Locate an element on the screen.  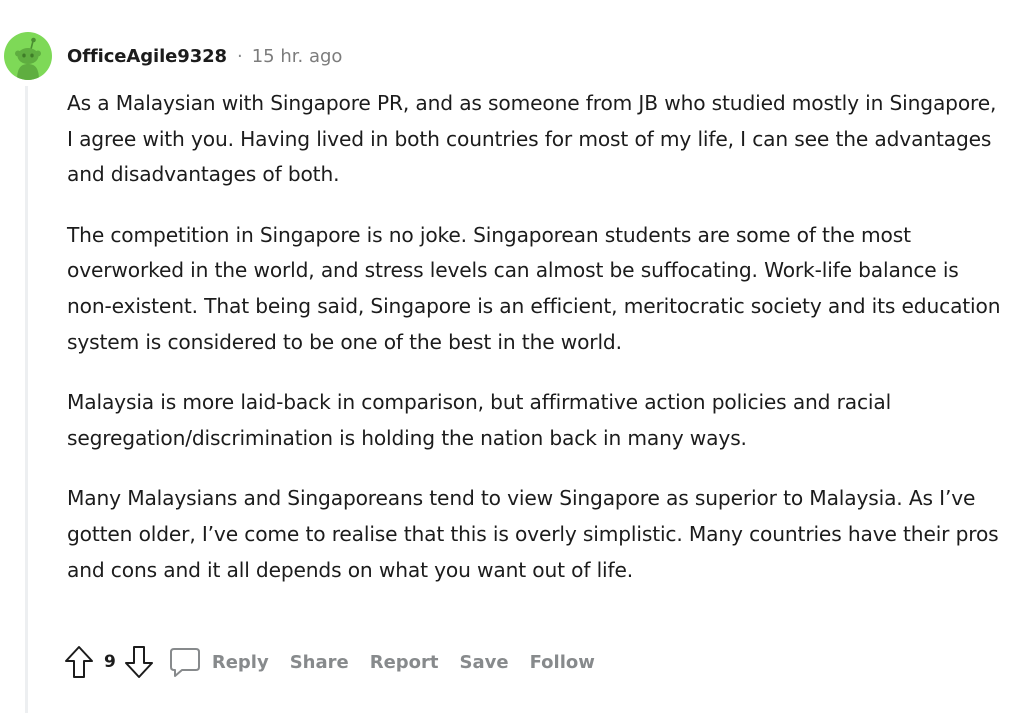
save-button: Save is located at coordinates (484, 662).